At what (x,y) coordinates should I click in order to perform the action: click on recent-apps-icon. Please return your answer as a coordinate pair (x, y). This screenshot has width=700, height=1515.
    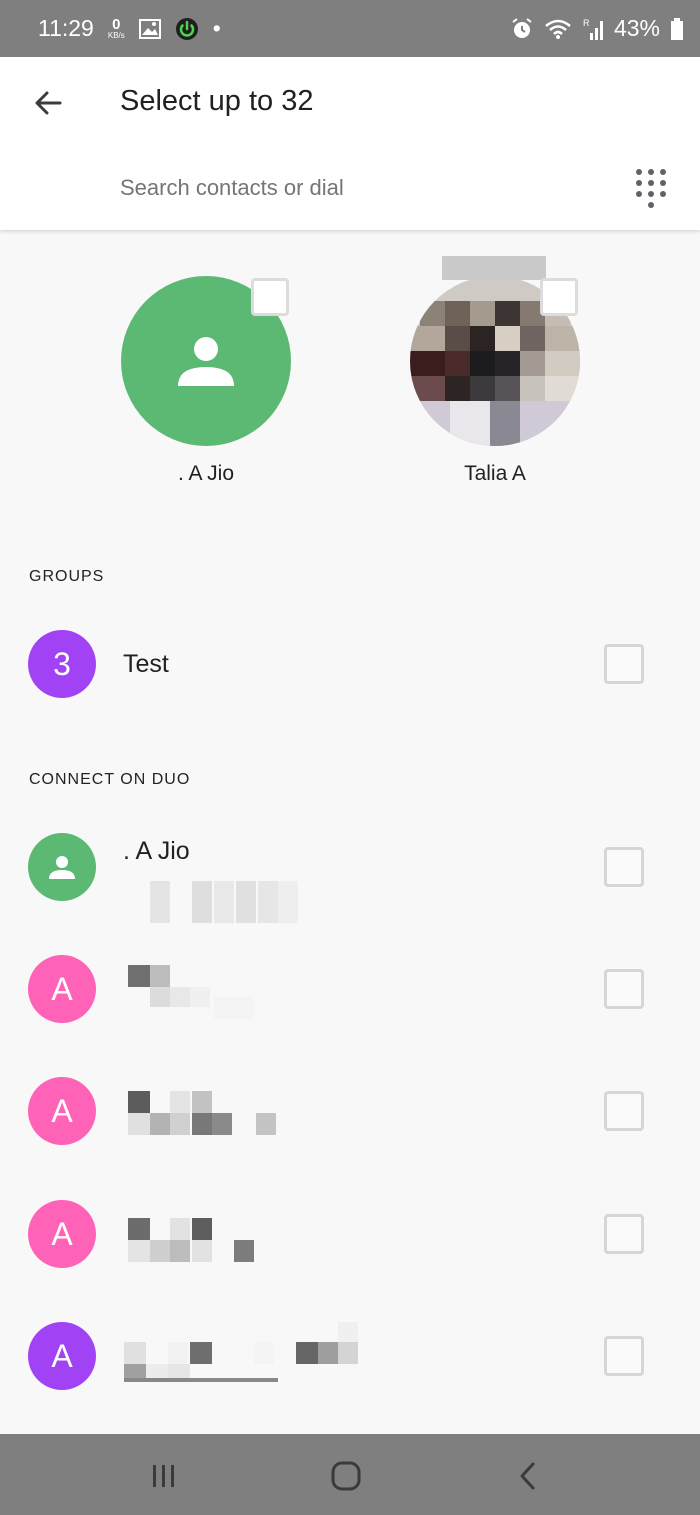
    Looking at the image, I should click on (163, 1476).